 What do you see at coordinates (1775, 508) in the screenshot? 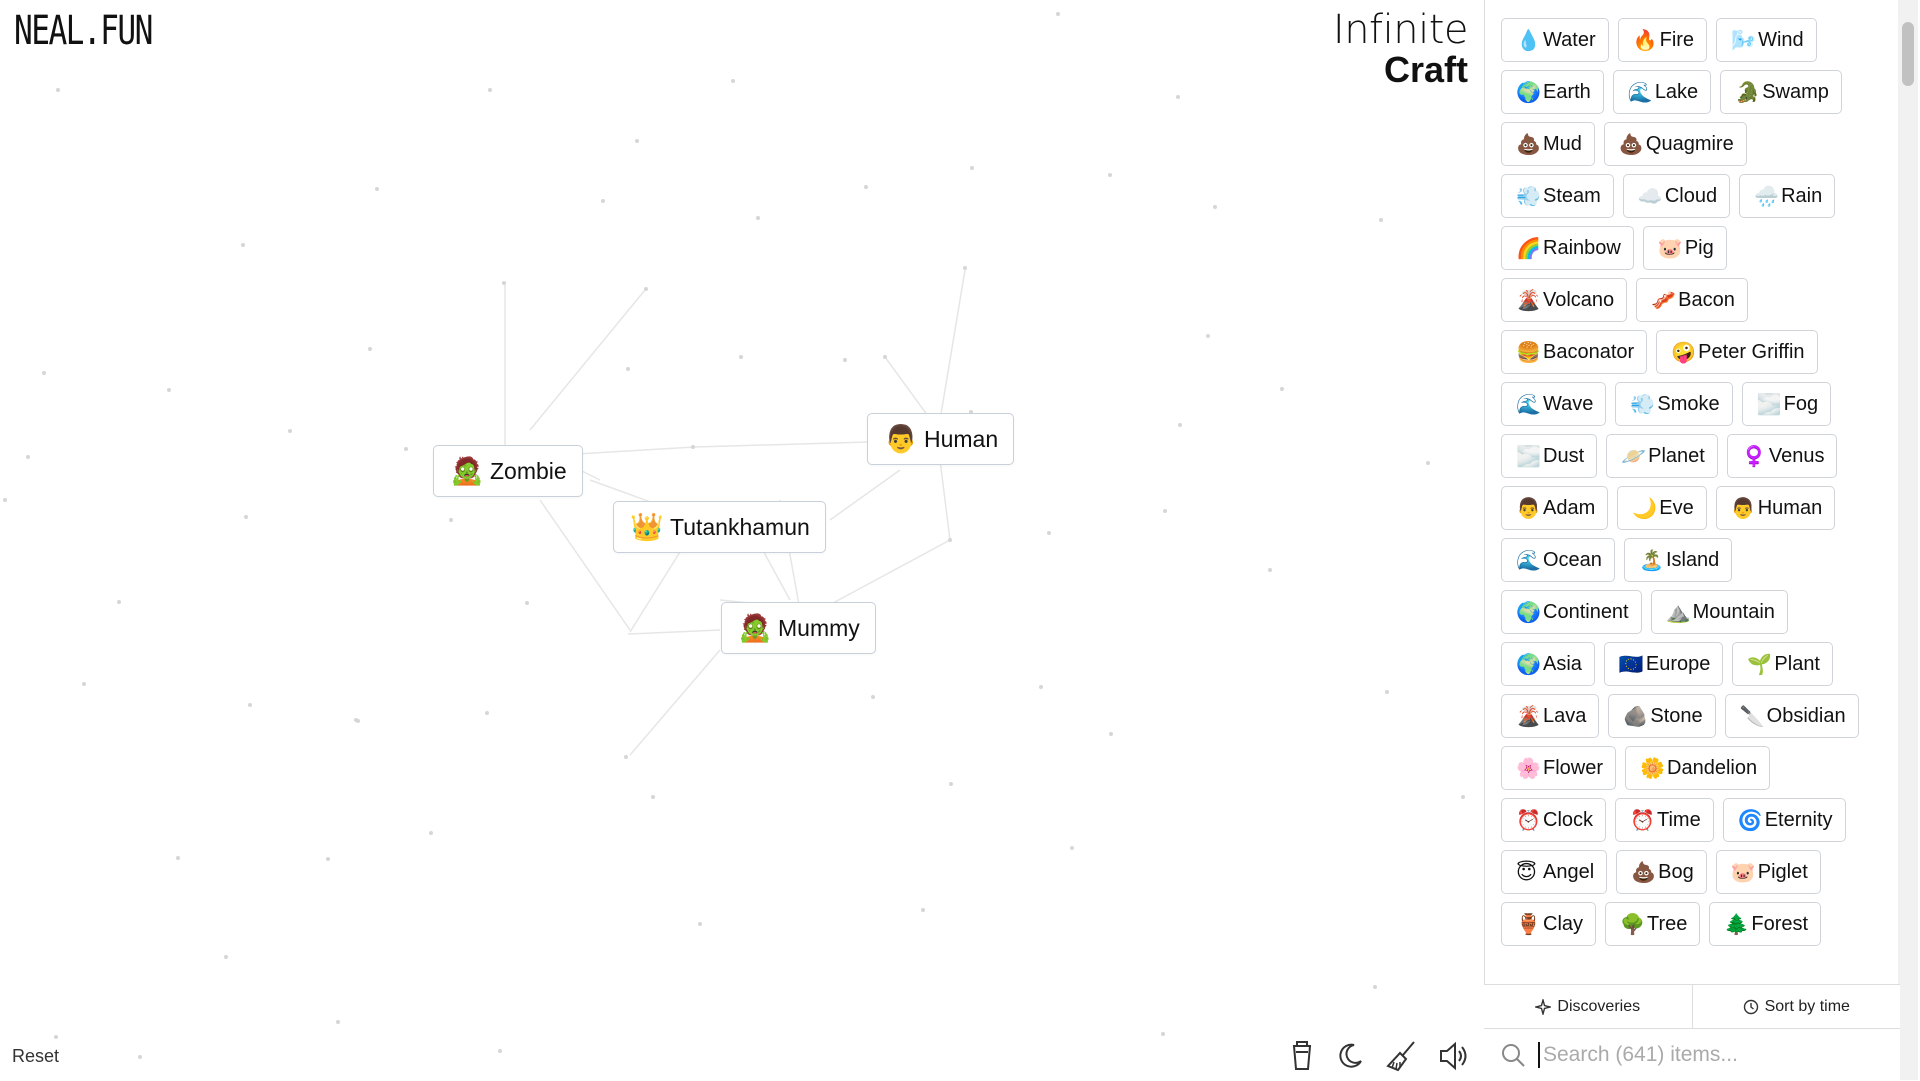
I see `item-human: 👨 Human` at bounding box center [1775, 508].